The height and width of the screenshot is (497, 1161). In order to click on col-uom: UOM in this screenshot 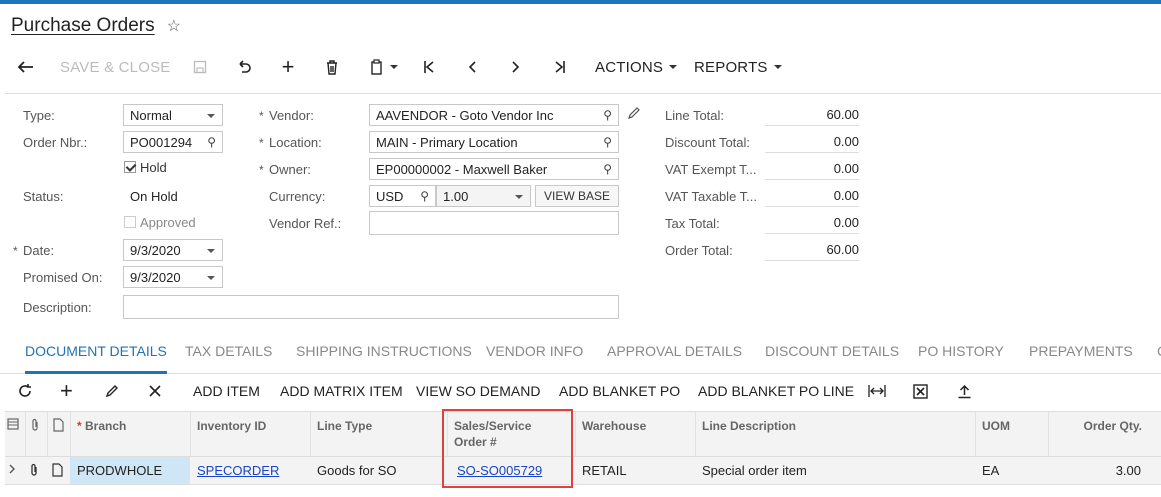, I will do `click(1011, 434)`.